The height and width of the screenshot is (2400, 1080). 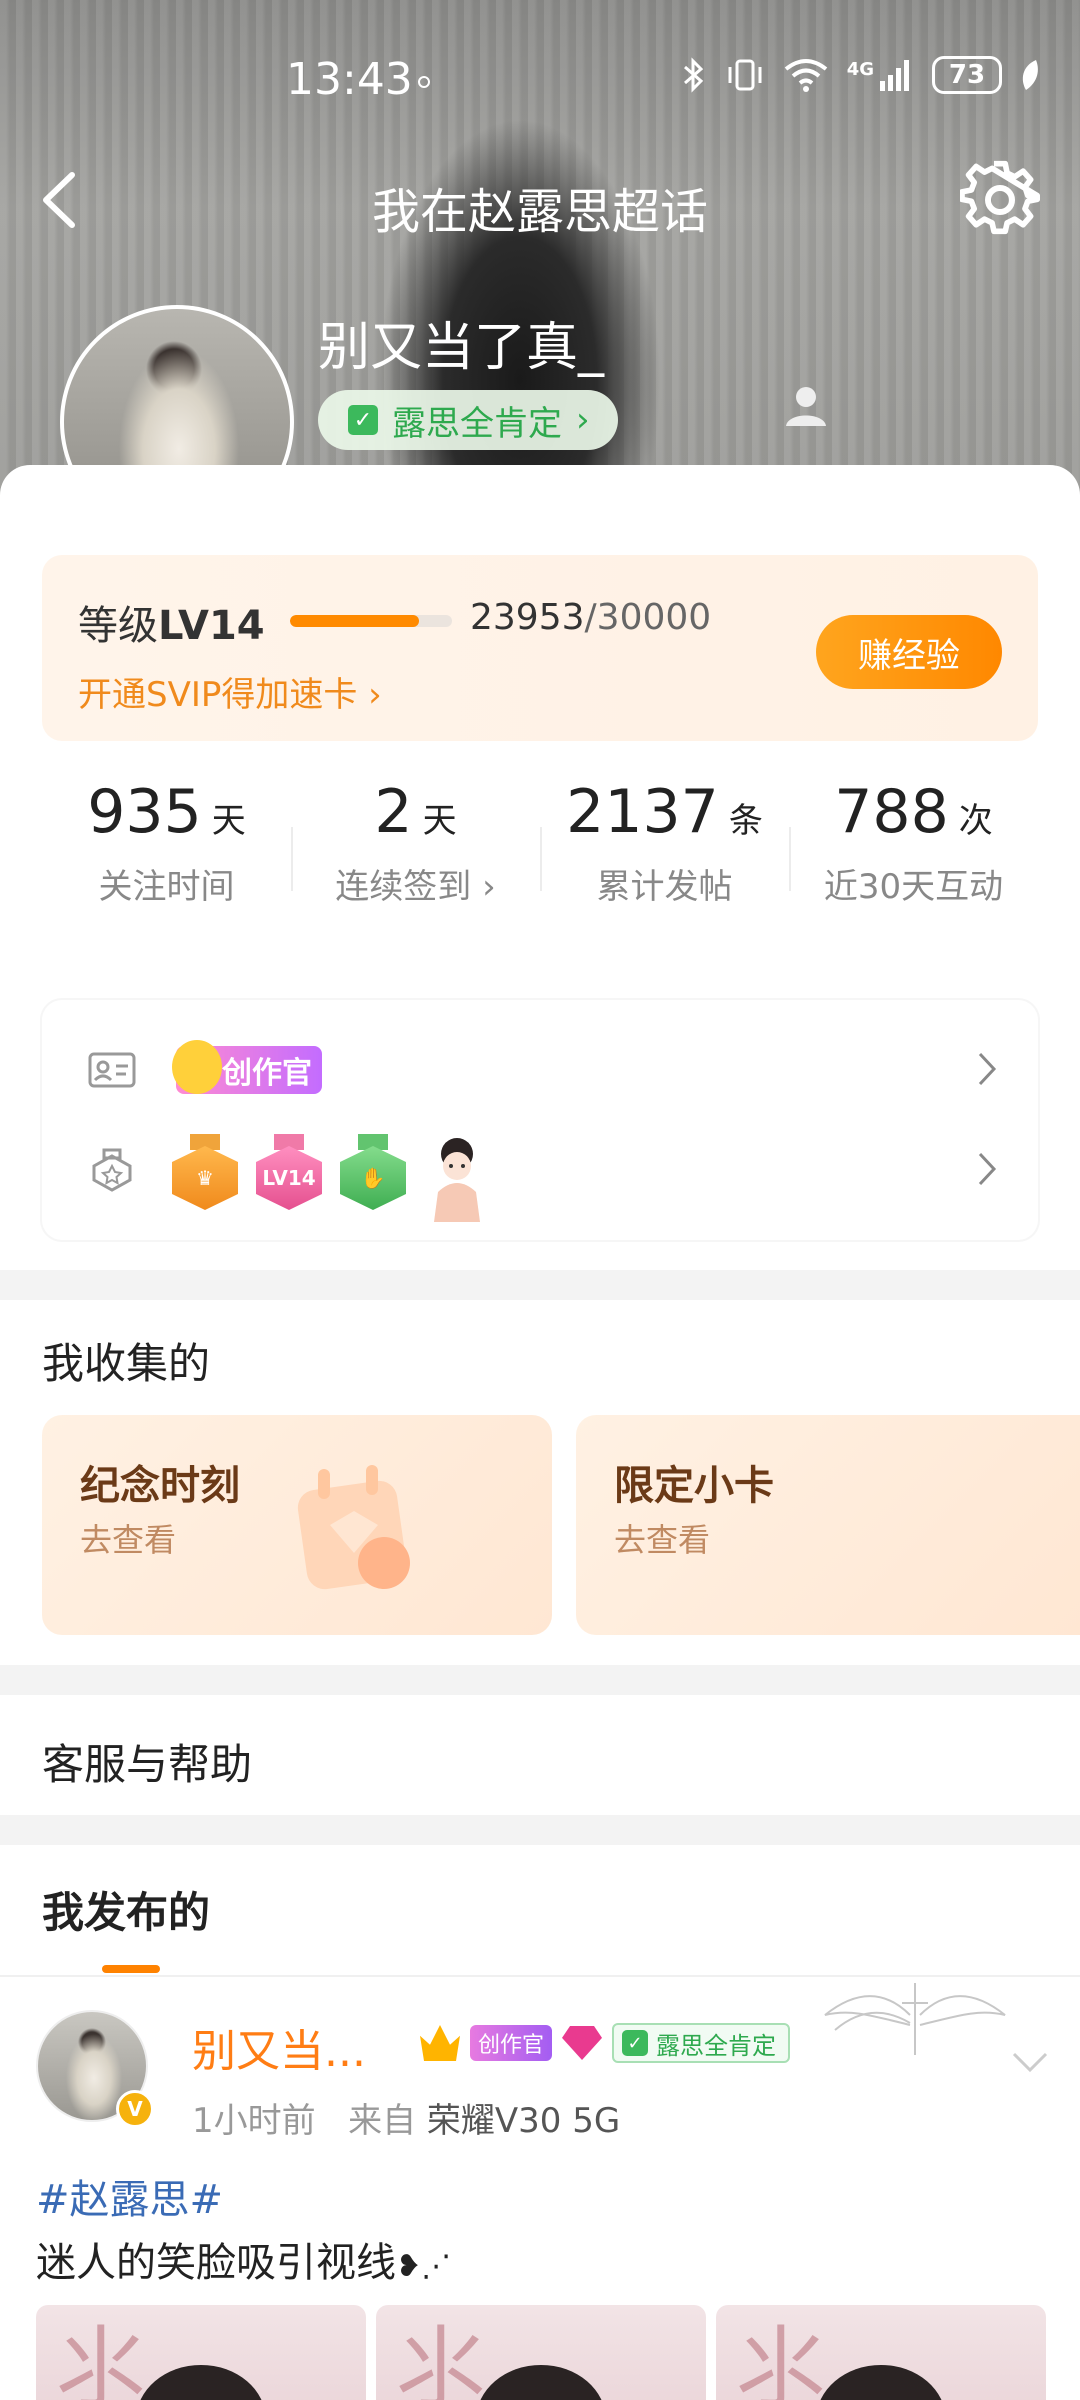 I want to click on section-title: 客服与帮助, so click(x=147, y=1764).